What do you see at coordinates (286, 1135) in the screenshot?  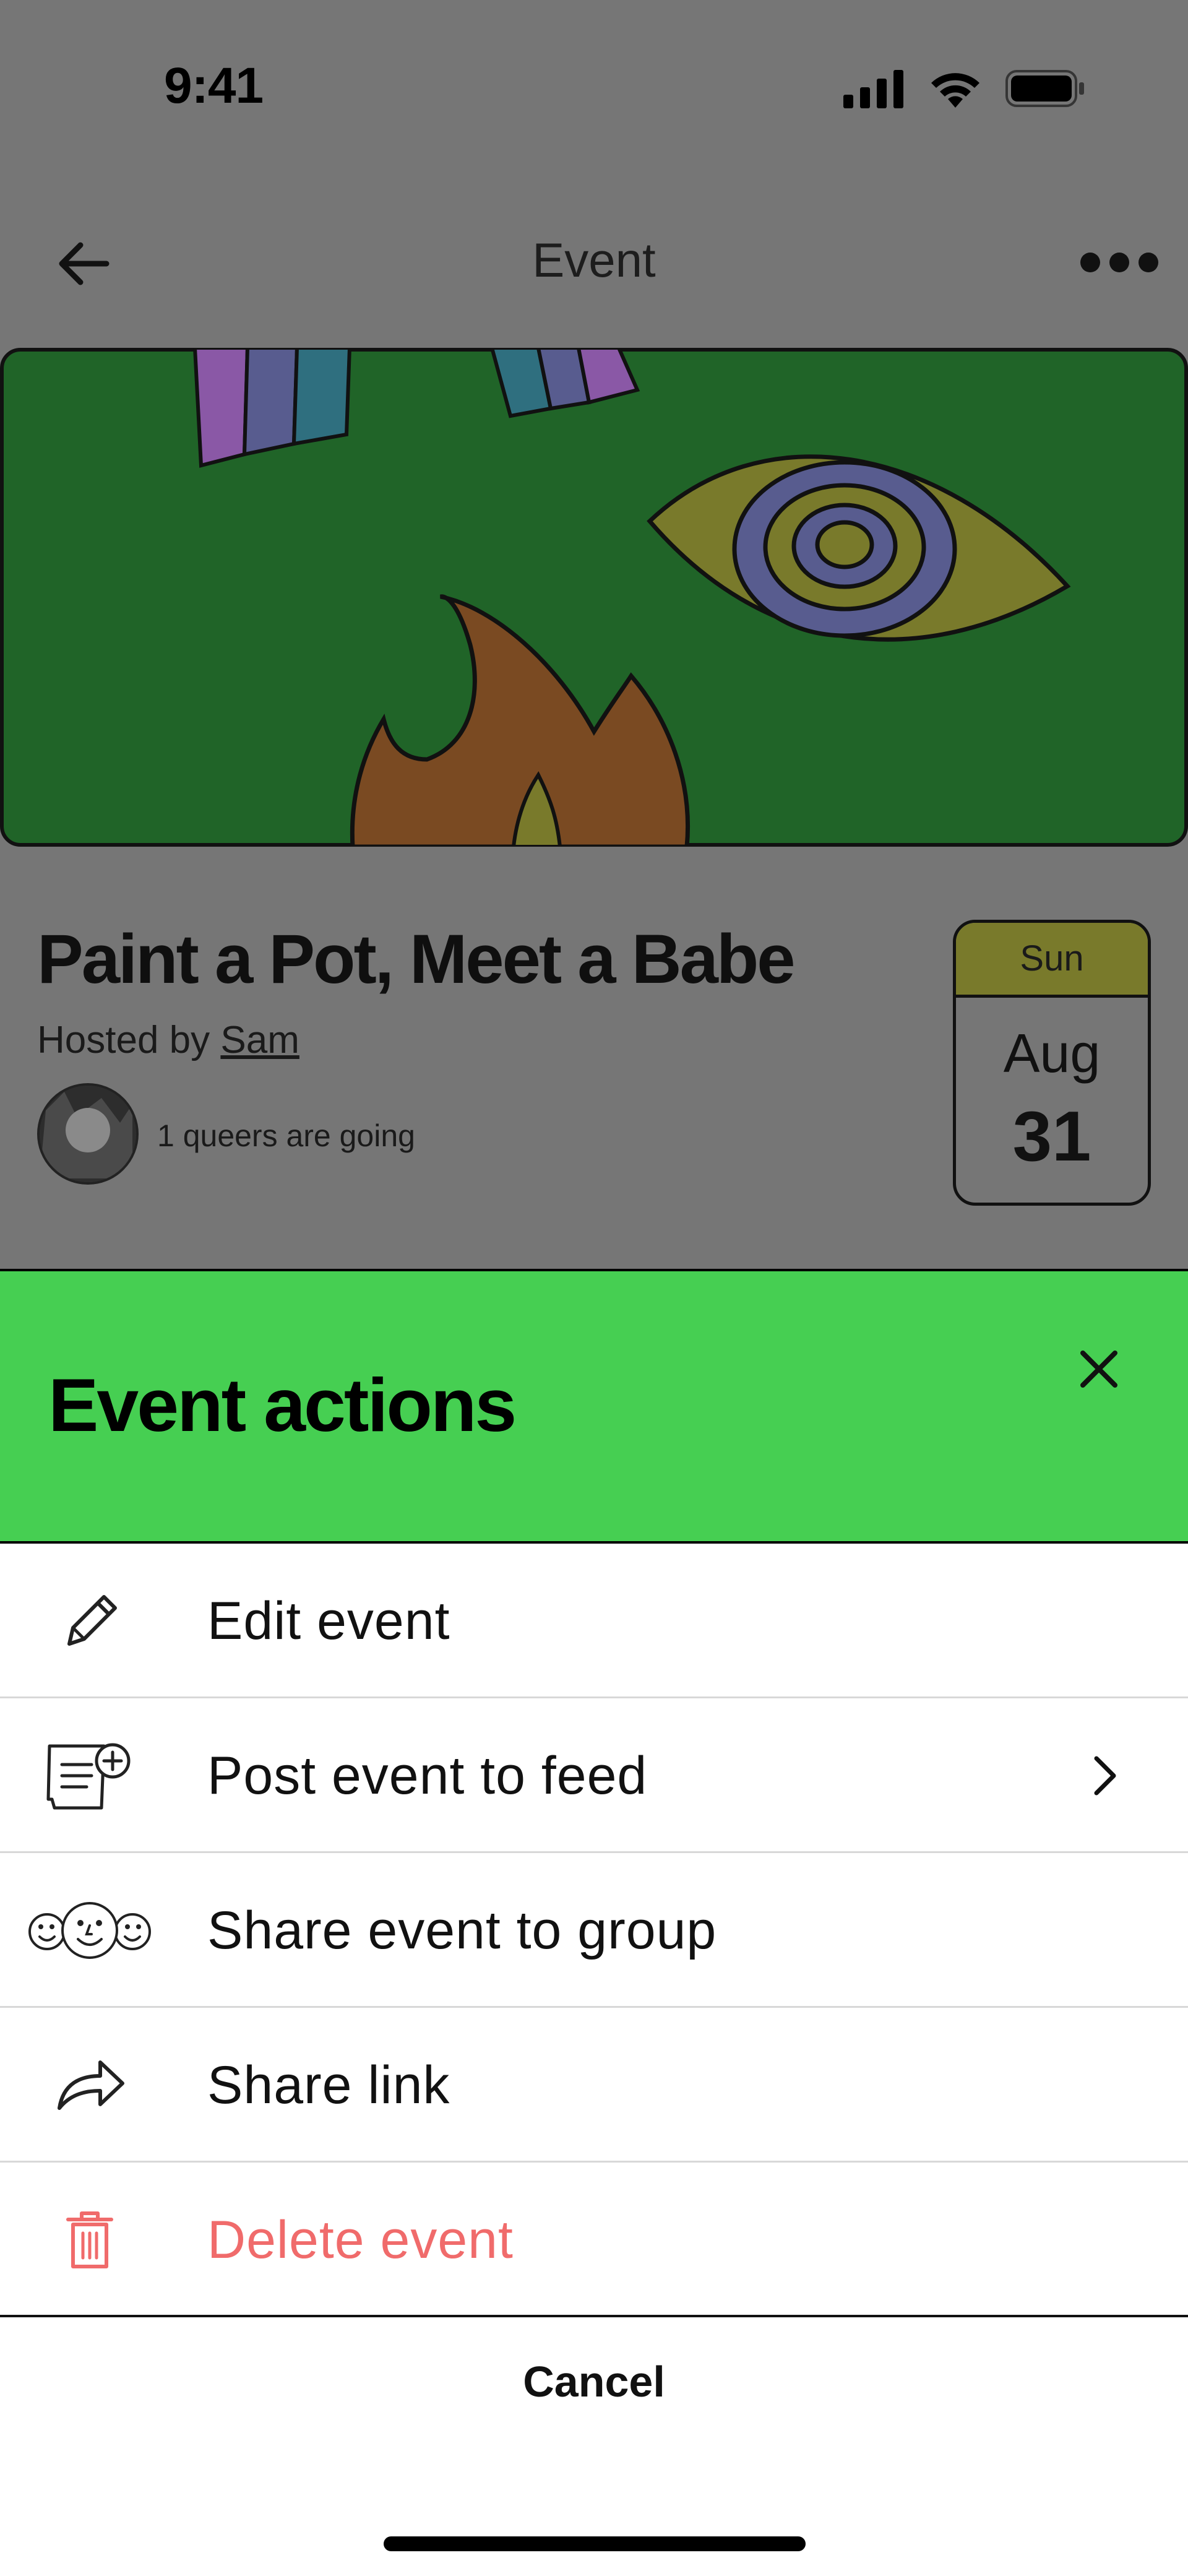 I see `attendance-count: 1 queers are going` at bounding box center [286, 1135].